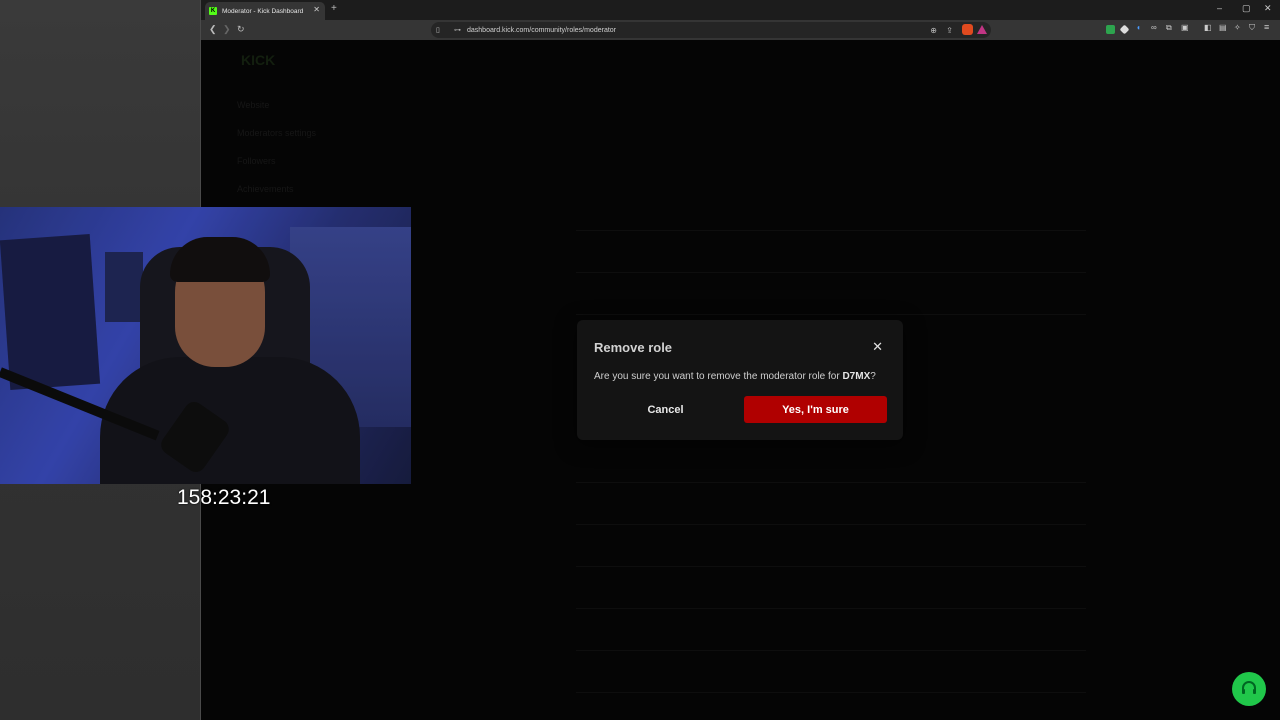 The image size is (1280, 720). What do you see at coordinates (1170, 27) in the screenshot?
I see `extensions-puzzle-icon: ⧉` at bounding box center [1170, 27].